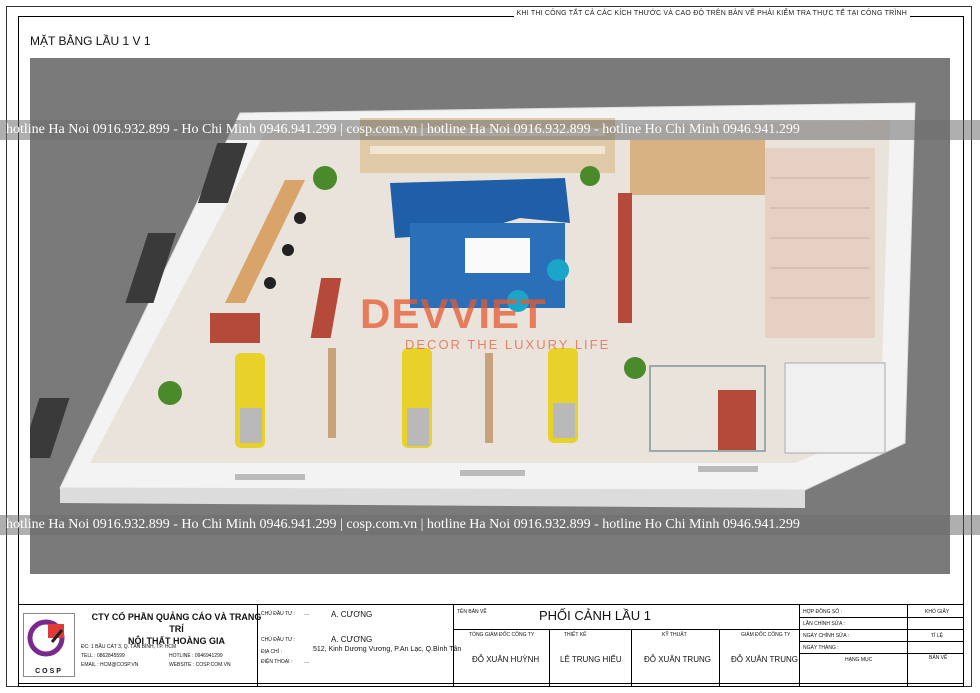  I want to click on investor2: A. CƯƠNG, so click(352, 639).